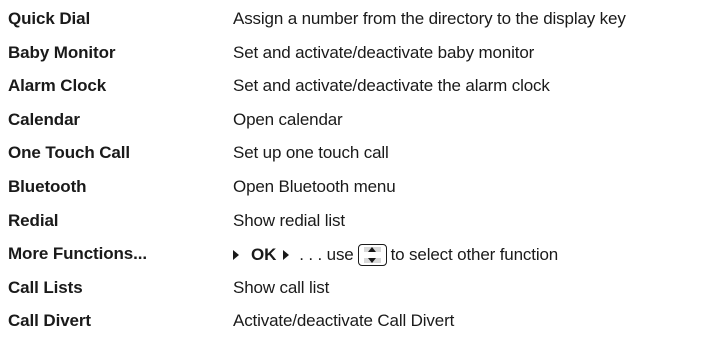 The height and width of the screenshot is (339, 714). Describe the element at coordinates (264, 255) in the screenshot. I see `ok-key-label: OK` at that location.